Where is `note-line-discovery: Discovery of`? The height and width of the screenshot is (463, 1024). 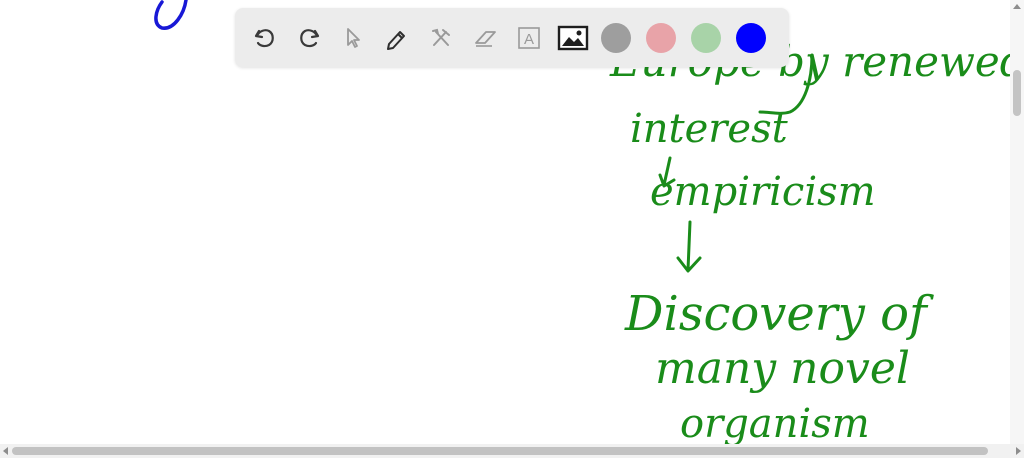 note-line-discovery: Discovery of is located at coordinates (779, 314).